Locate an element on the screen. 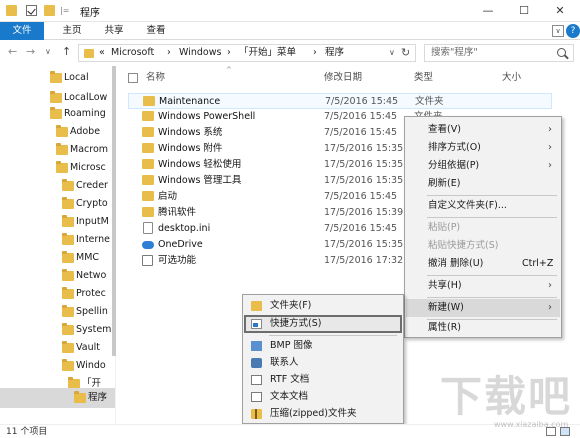 The height and width of the screenshot is (438, 580). properties-check-icon is located at coordinates (31, 10).